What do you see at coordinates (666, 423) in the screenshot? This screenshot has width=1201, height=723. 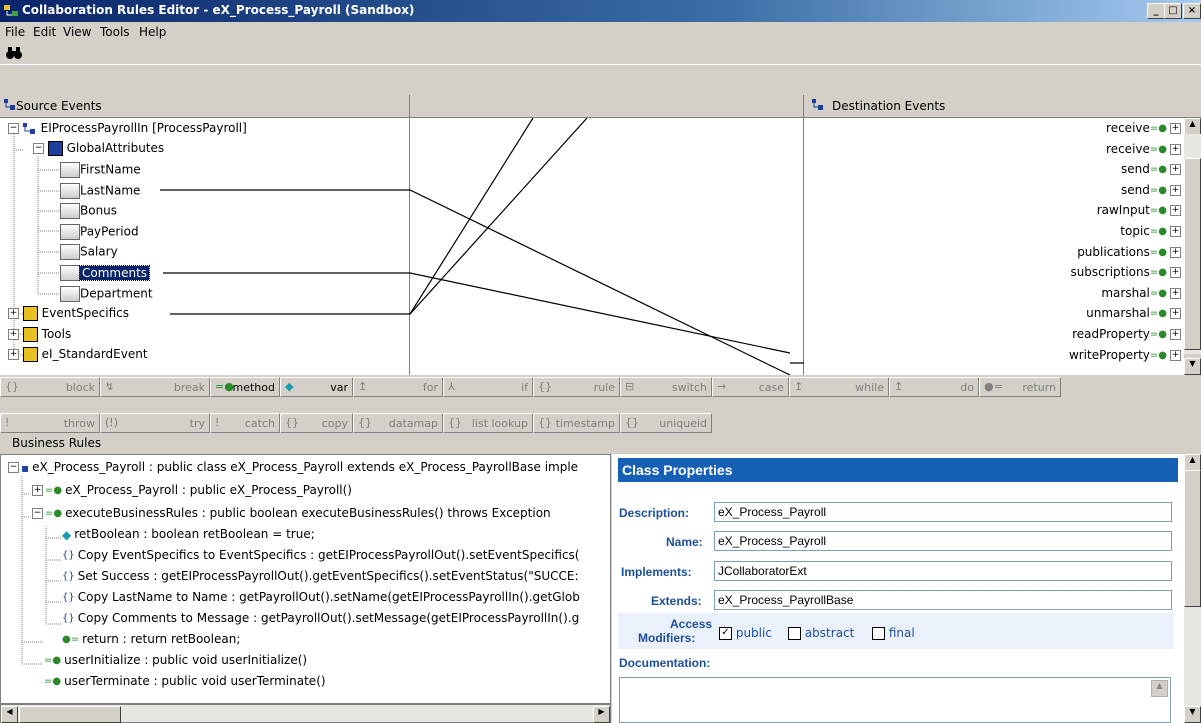 I see `palette-uniqueid-button: {} uniqueid` at bounding box center [666, 423].